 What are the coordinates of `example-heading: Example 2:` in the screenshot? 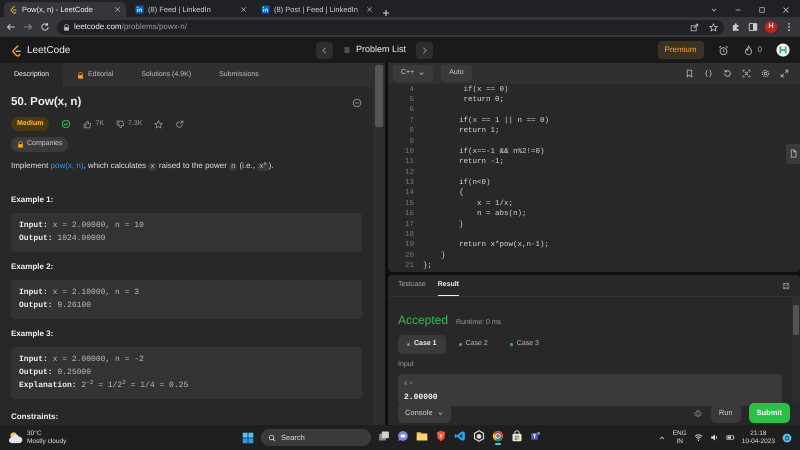 It's located at (32, 267).